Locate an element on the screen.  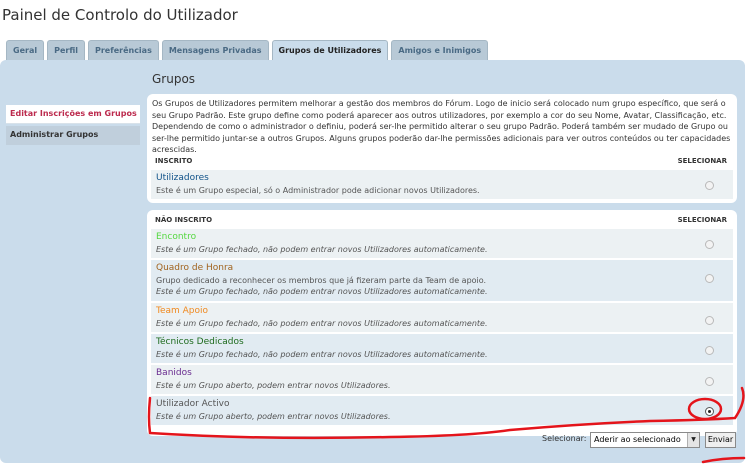
tab-amigos-e-inimigos: Amigos e Inimigos is located at coordinates (440, 50).